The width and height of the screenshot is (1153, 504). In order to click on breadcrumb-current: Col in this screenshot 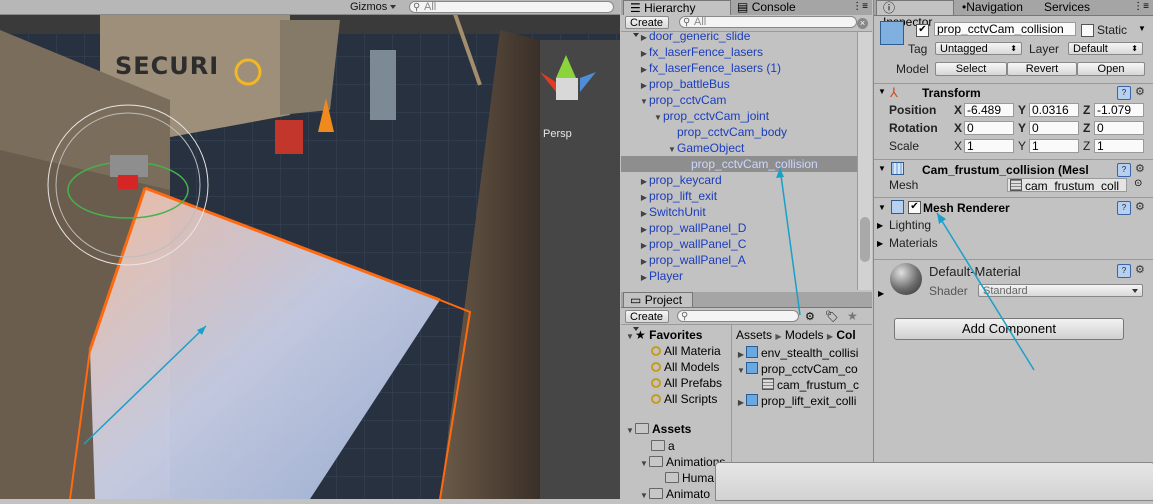, I will do `click(845, 335)`.